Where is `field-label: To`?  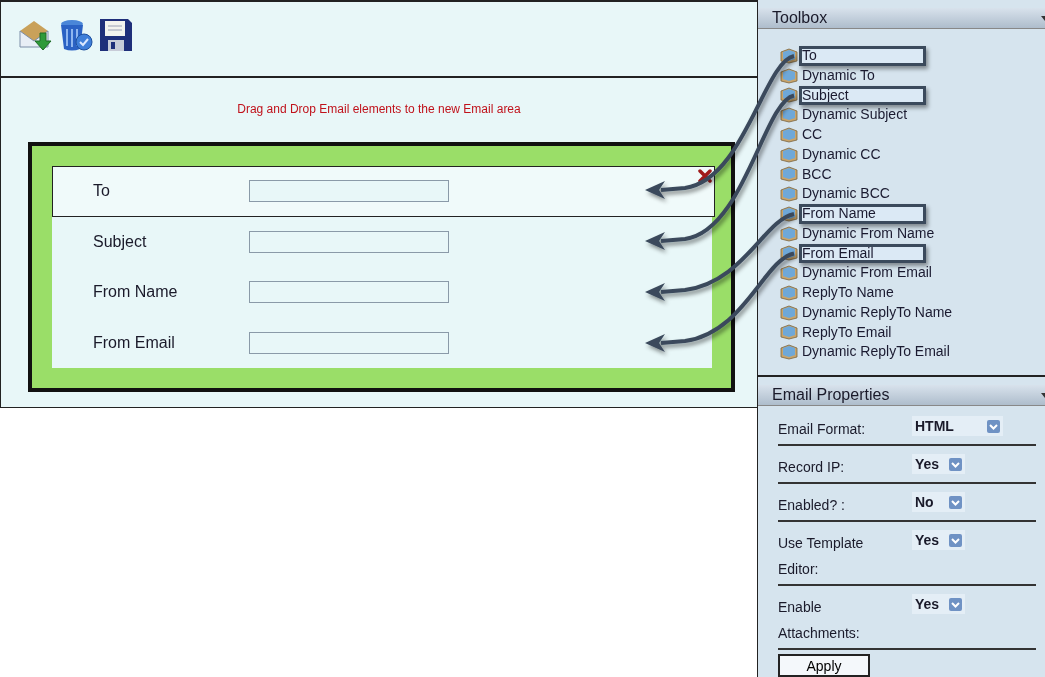 field-label: To is located at coordinates (101, 191).